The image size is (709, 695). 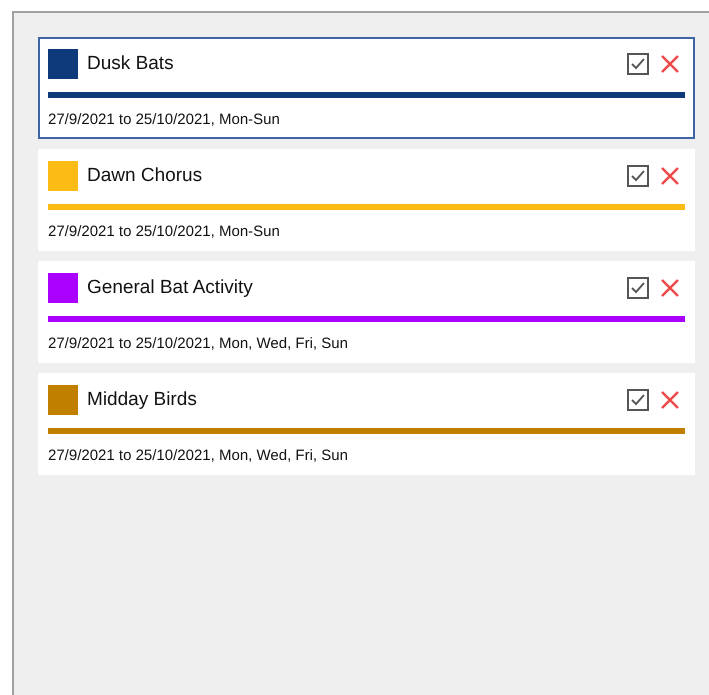 What do you see at coordinates (366, 312) in the screenshot?
I see `schedule-card: General Bat Activity 27/9/2021 to 25/10/2021, Mon, Wed, Fri, Sun` at bounding box center [366, 312].